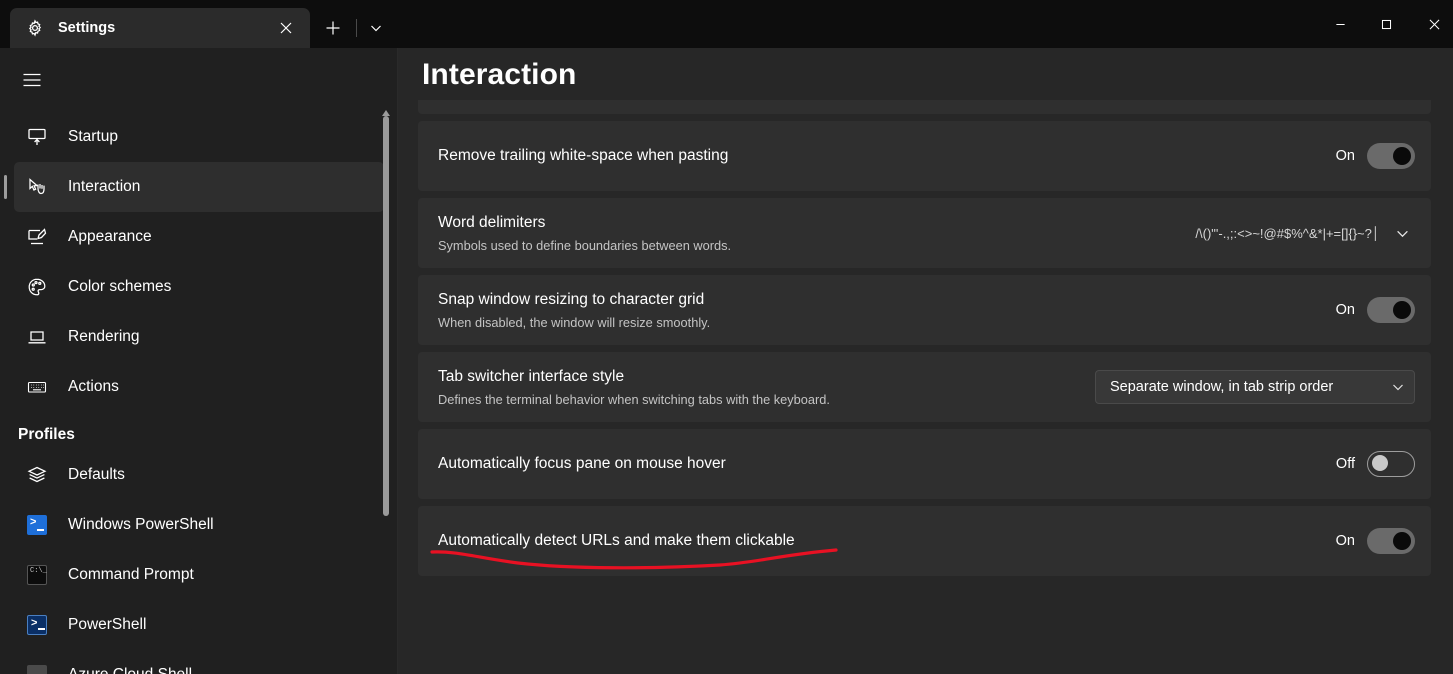 The height and width of the screenshot is (674, 1453). I want to click on azure-cloud-shell-icon, so click(37, 669).